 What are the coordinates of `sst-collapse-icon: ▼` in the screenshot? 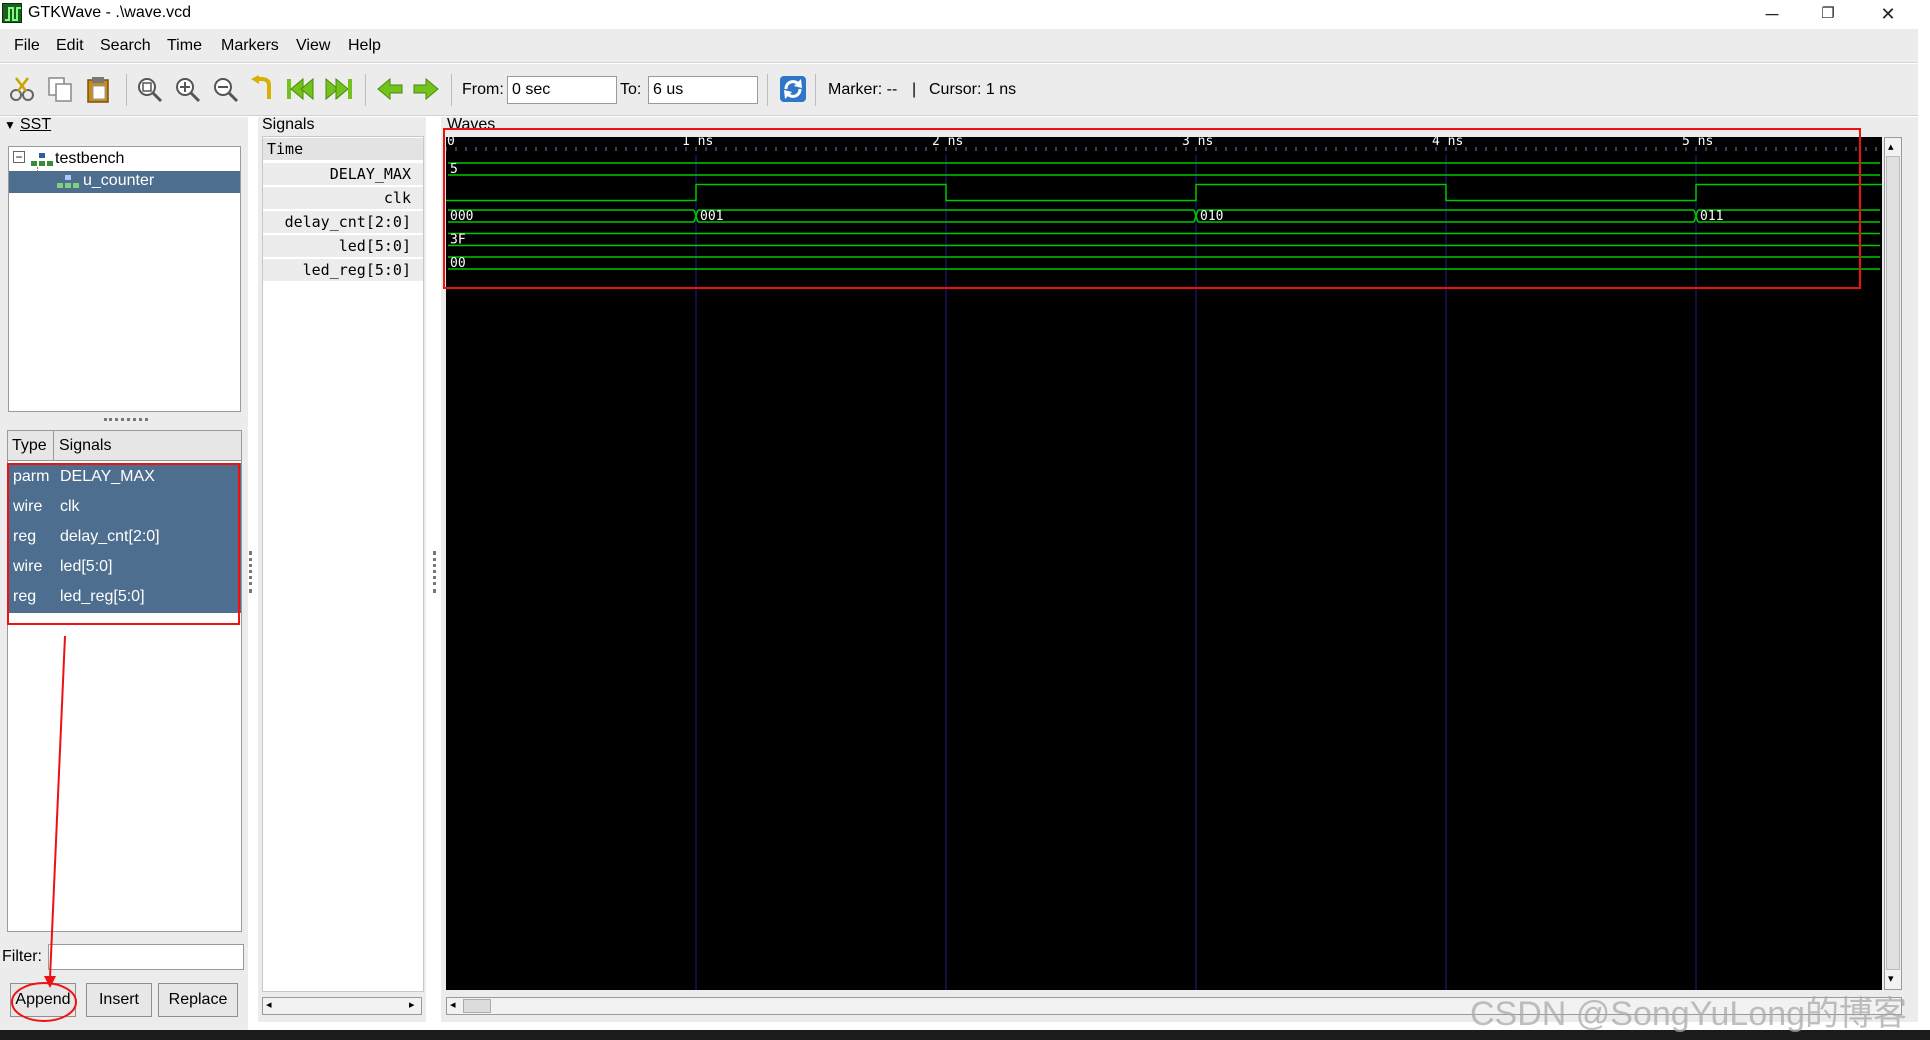 It's located at (10, 125).